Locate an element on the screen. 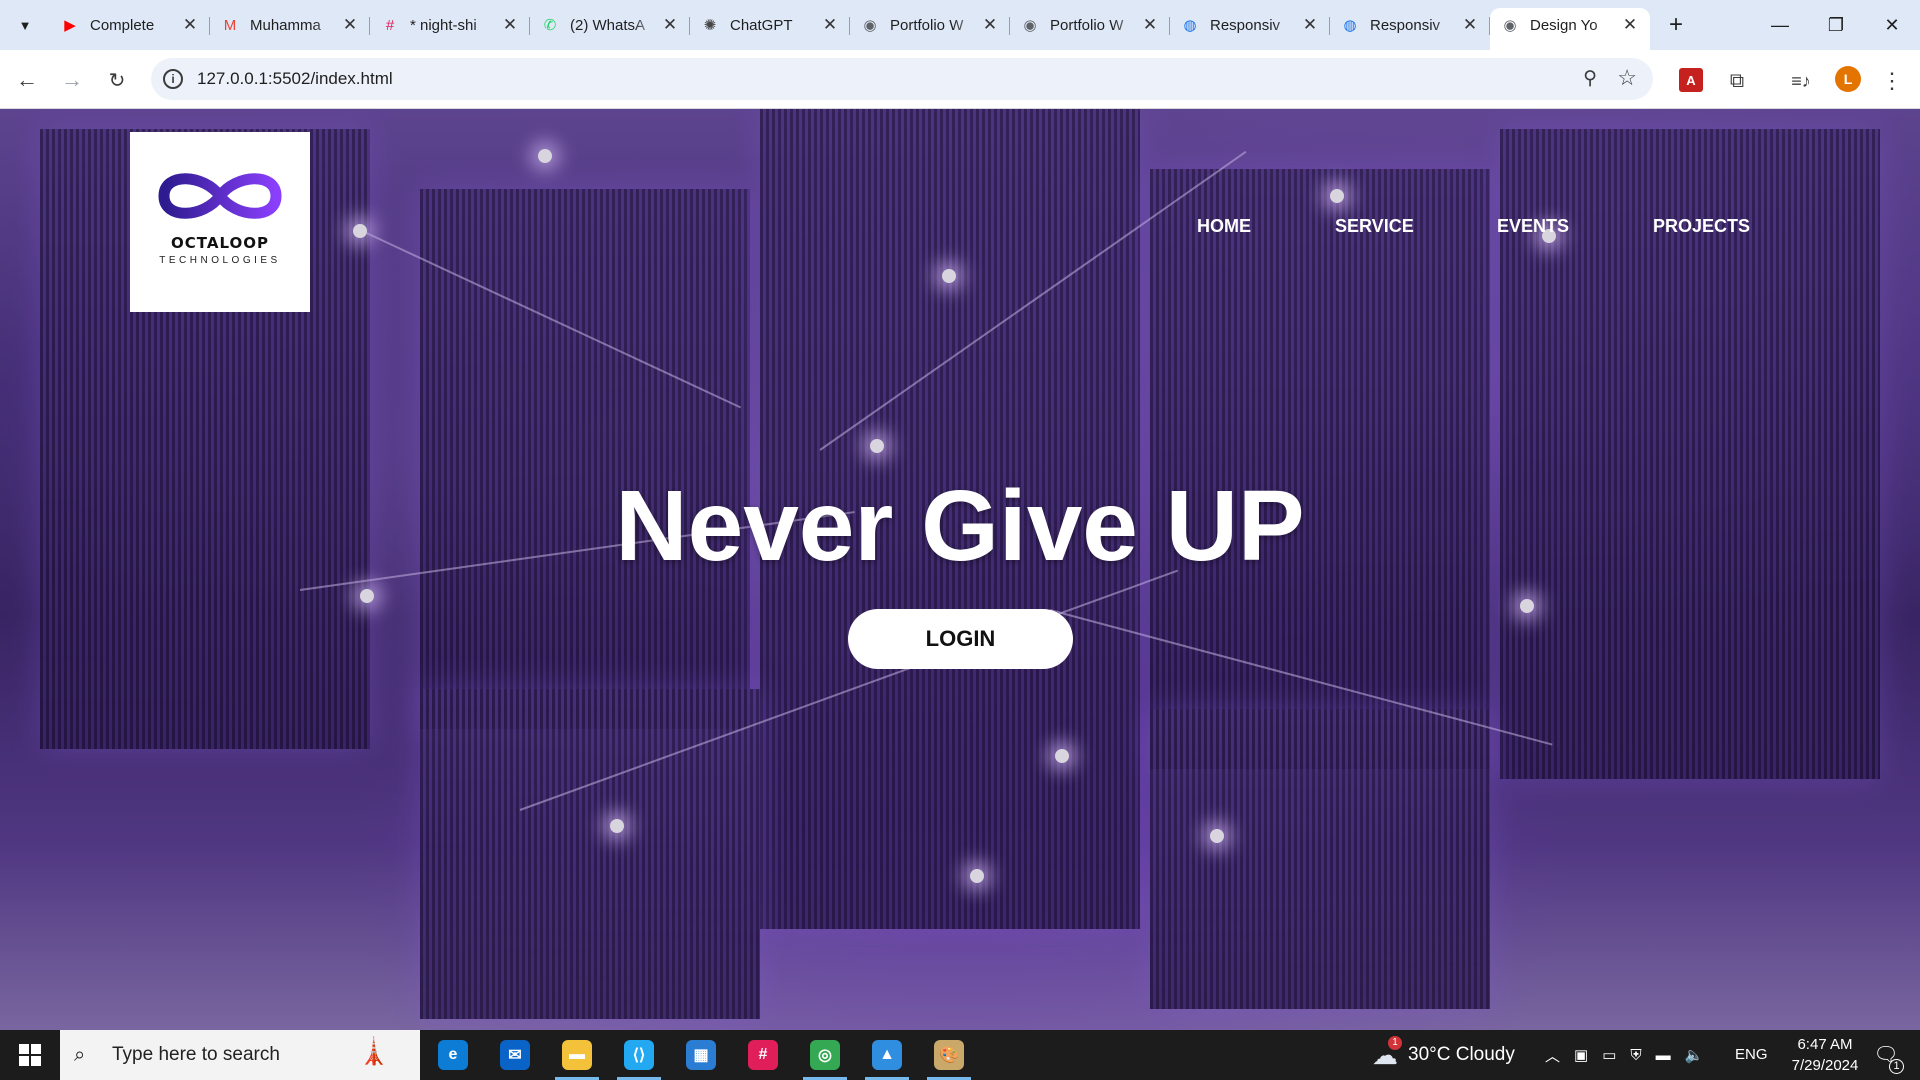 Image resolution: width=1920 pixels, height=1080 pixels. browser-tab: ✺ ChatGPT ✕ is located at coordinates (770, 25).